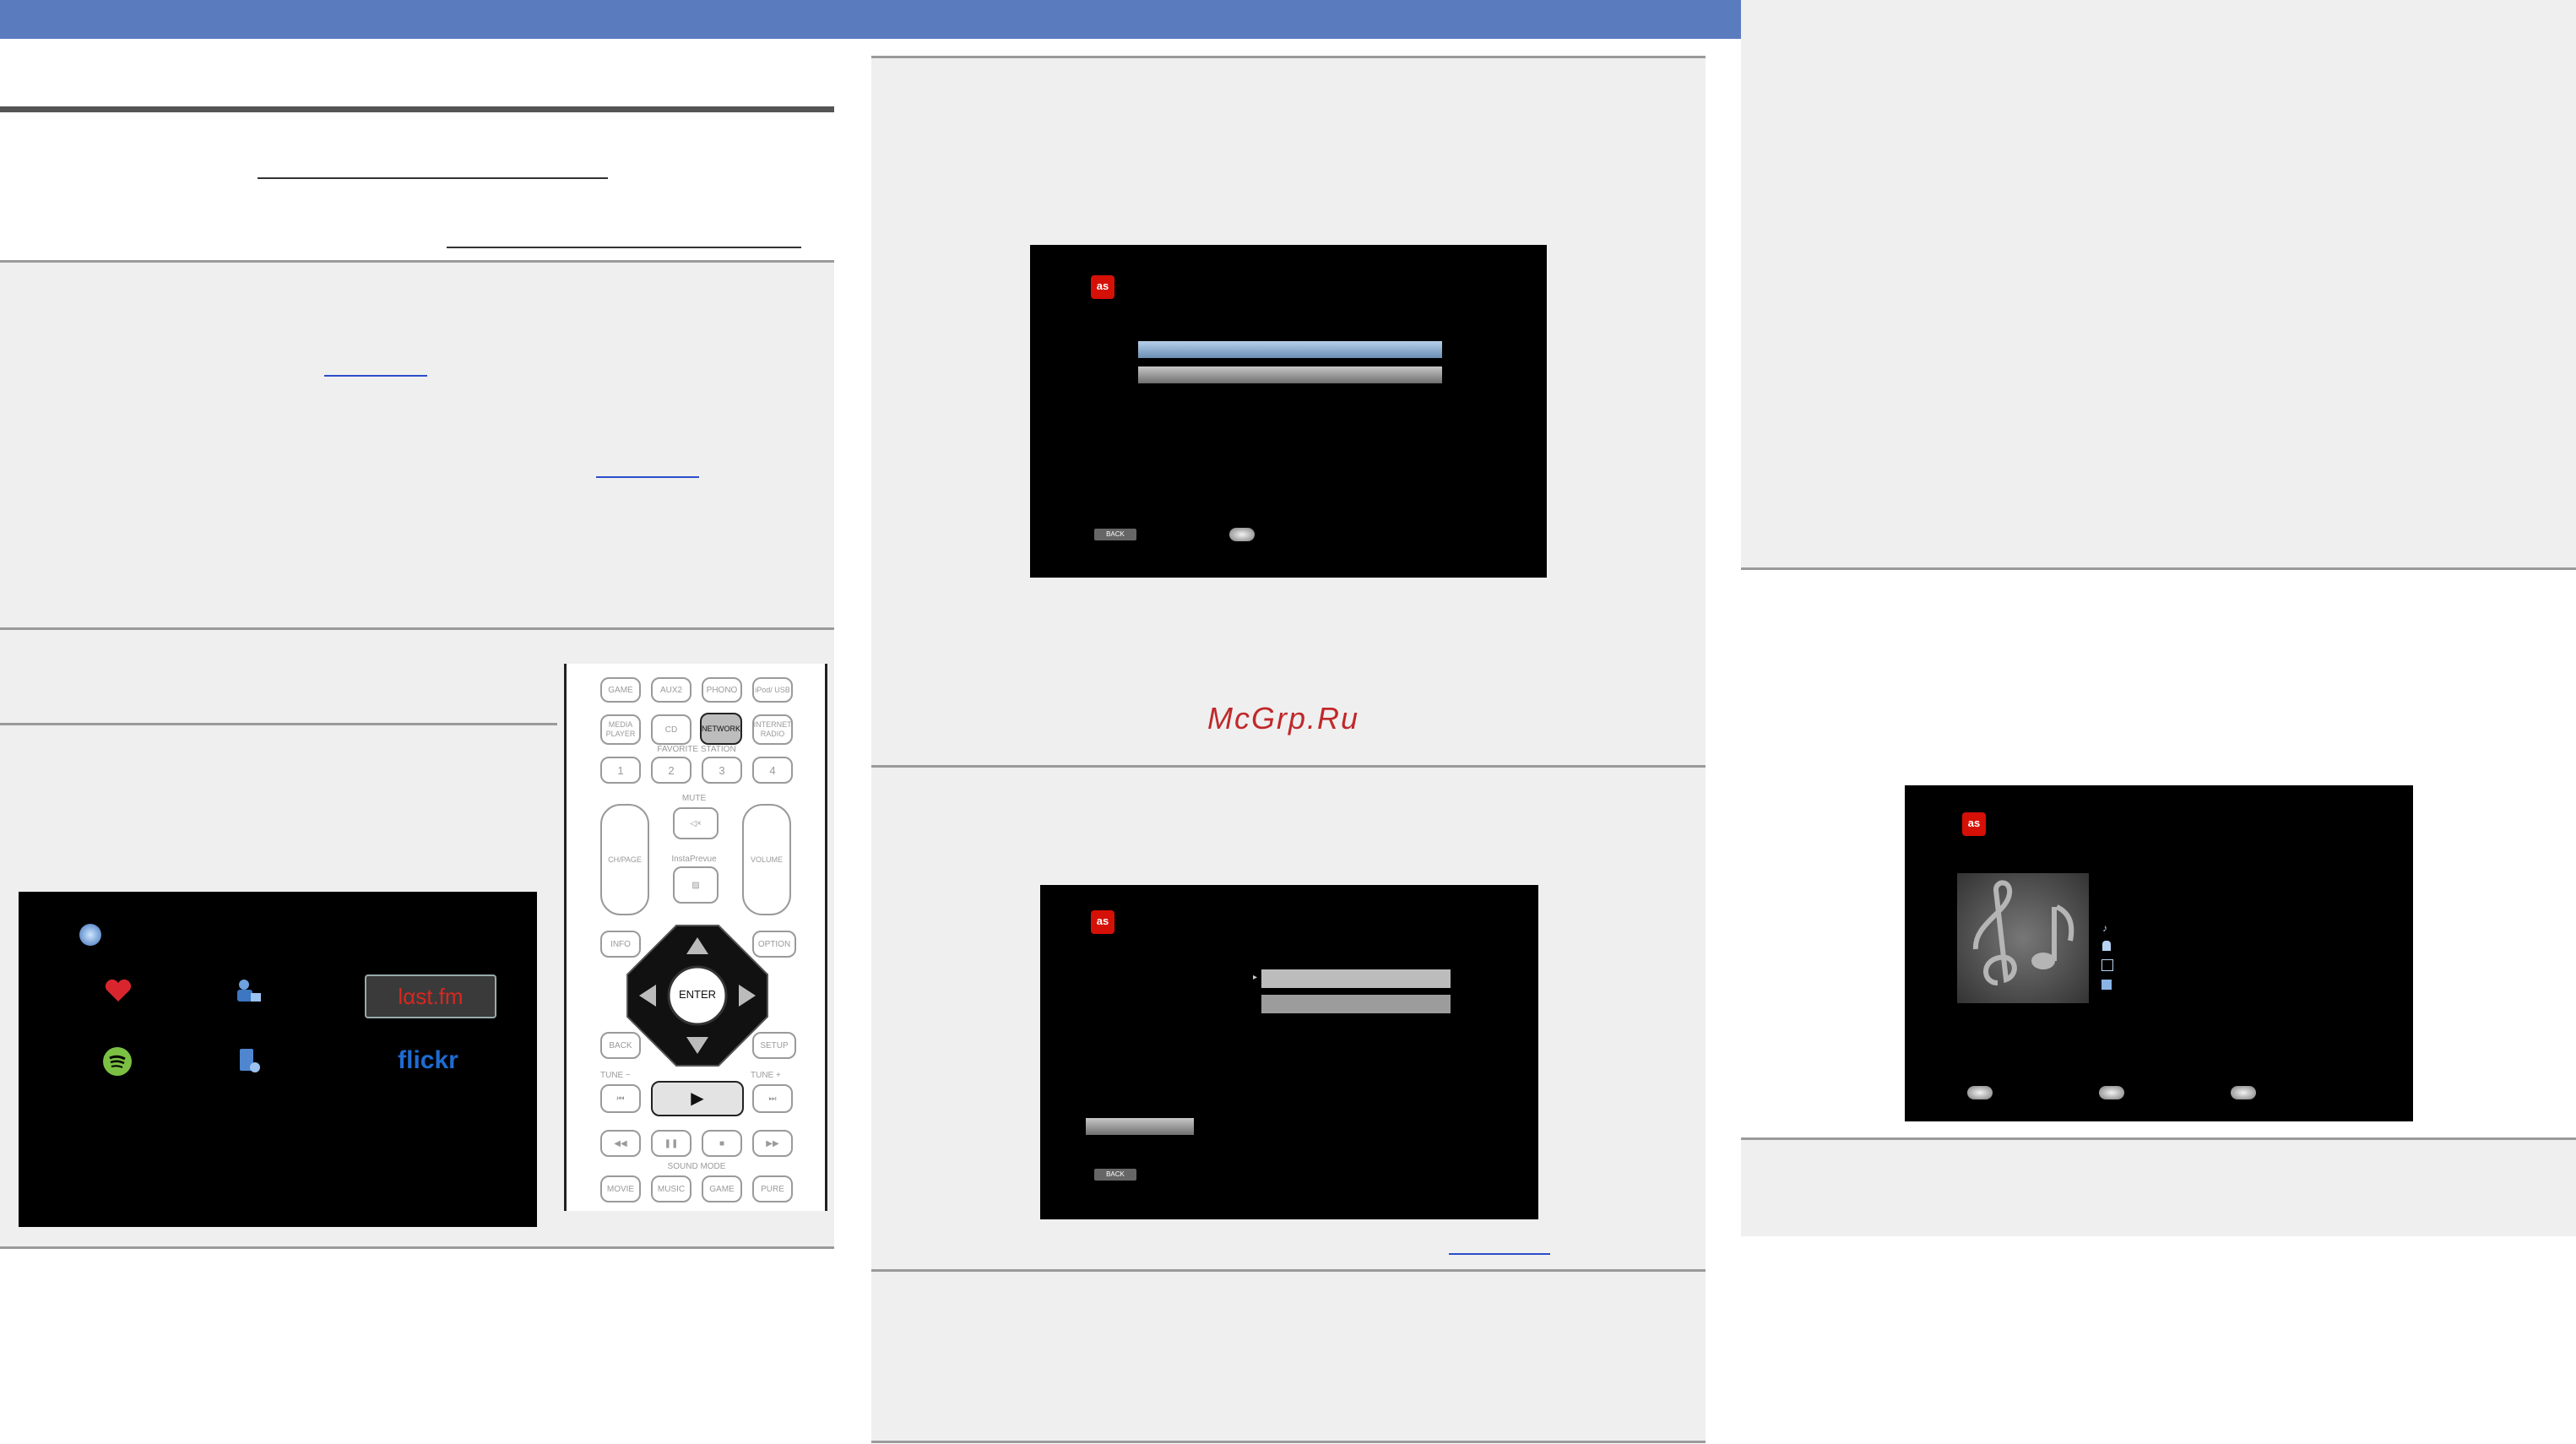 This screenshot has width=2576, height=1444. Describe the element at coordinates (249, 1061) in the screenshot. I see `usb-music-icon` at that location.